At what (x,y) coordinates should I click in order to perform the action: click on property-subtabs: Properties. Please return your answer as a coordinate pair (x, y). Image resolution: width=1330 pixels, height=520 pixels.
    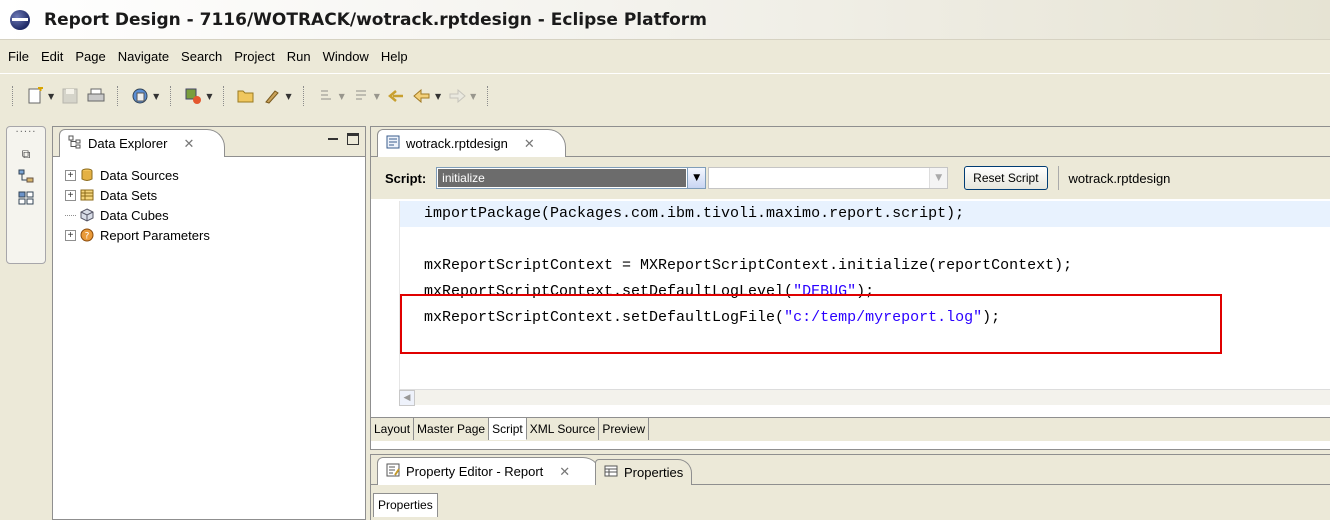
    Looking at the image, I should click on (850, 502).